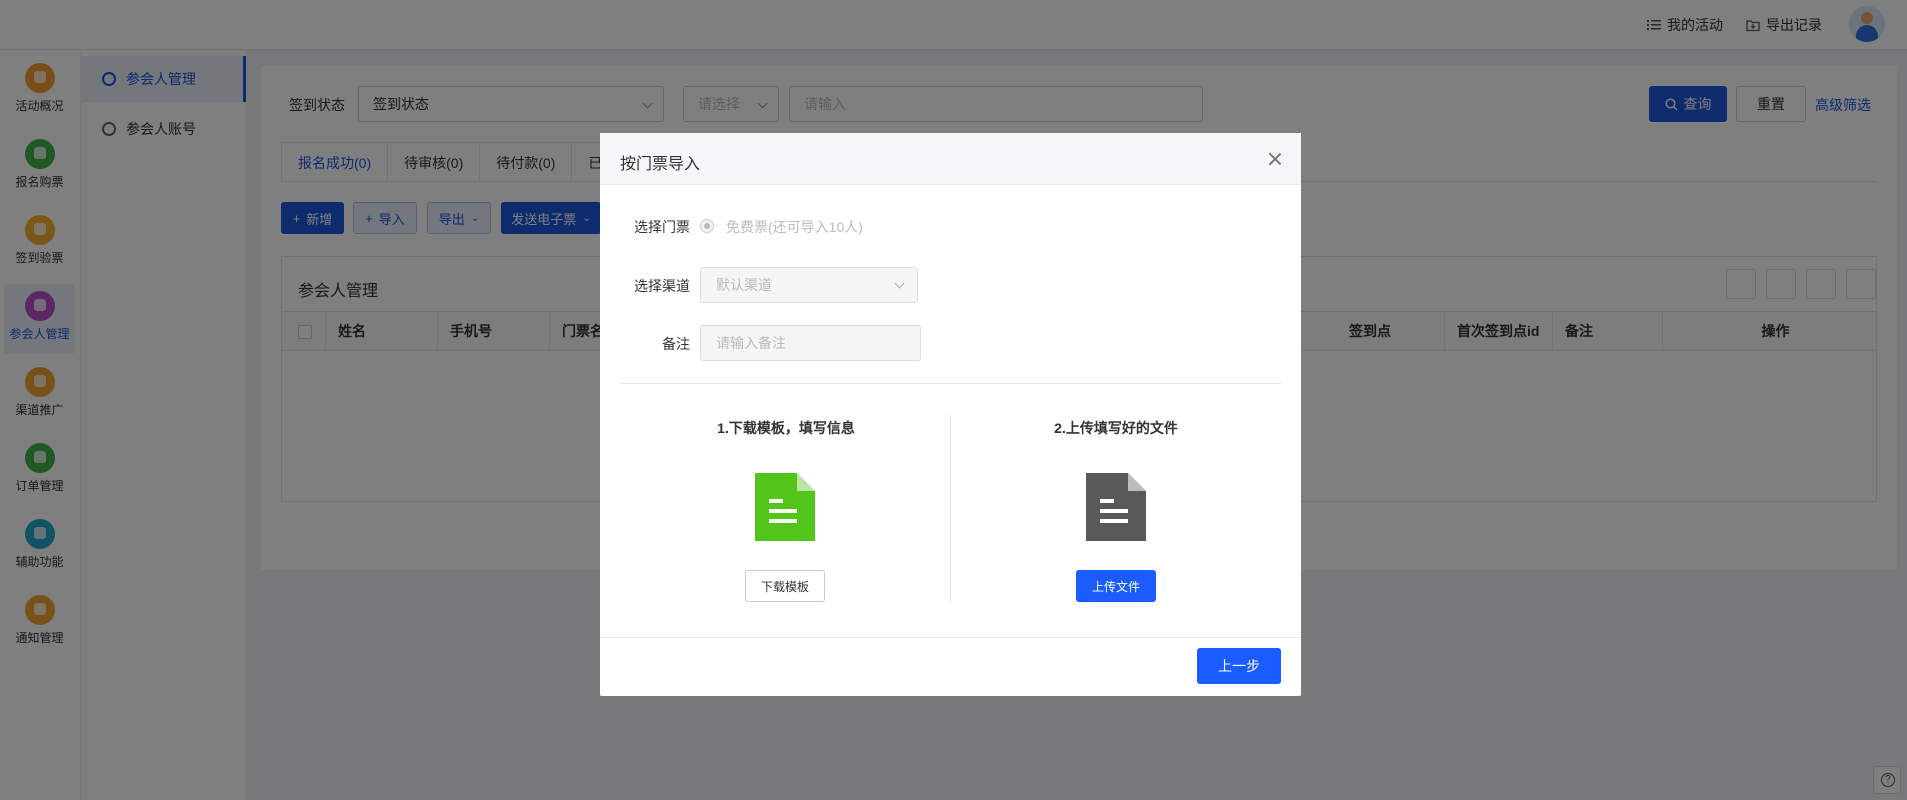 The image size is (1907, 800). What do you see at coordinates (950, 159) in the screenshot?
I see `modal-header: 按门票导入` at bounding box center [950, 159].